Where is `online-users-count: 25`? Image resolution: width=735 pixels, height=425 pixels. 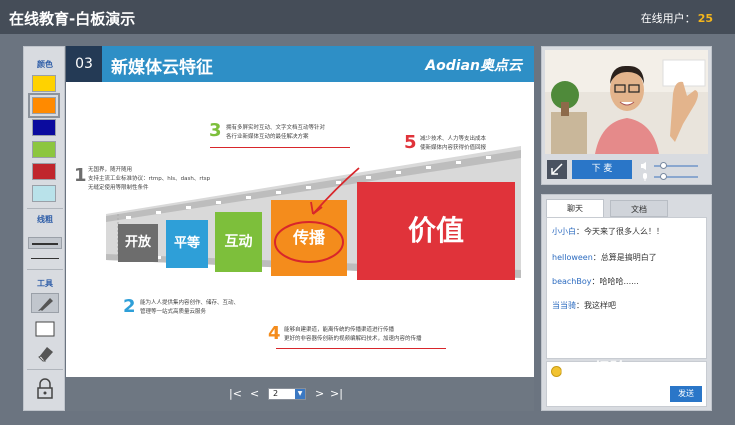 online-users-count: 25 is located at coordinates (705, 18).